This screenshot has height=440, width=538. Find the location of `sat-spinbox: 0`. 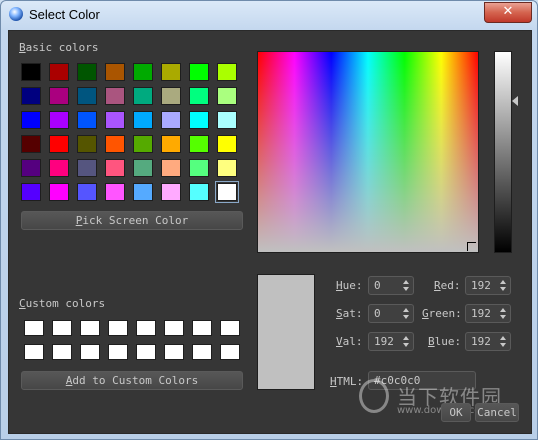

sat-spinbox: 0 is located at coordinates (391, 313).